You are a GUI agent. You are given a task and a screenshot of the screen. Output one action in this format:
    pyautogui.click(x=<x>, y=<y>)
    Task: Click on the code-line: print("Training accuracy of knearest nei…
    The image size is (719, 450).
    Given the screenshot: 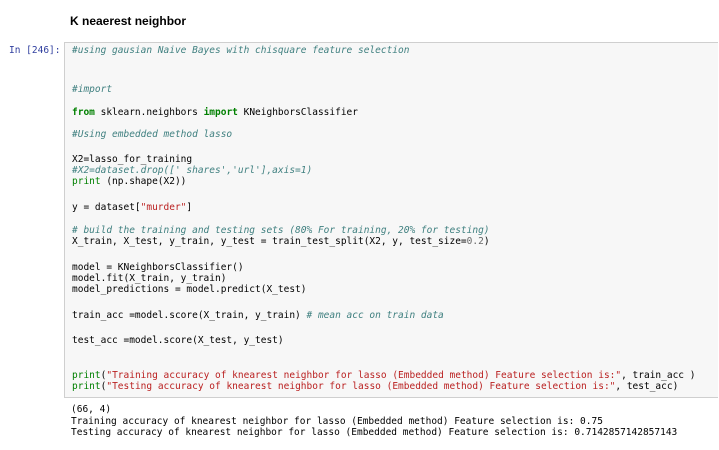 What is the action you would take?
    pyautogui.click(x=384, y=376)
    